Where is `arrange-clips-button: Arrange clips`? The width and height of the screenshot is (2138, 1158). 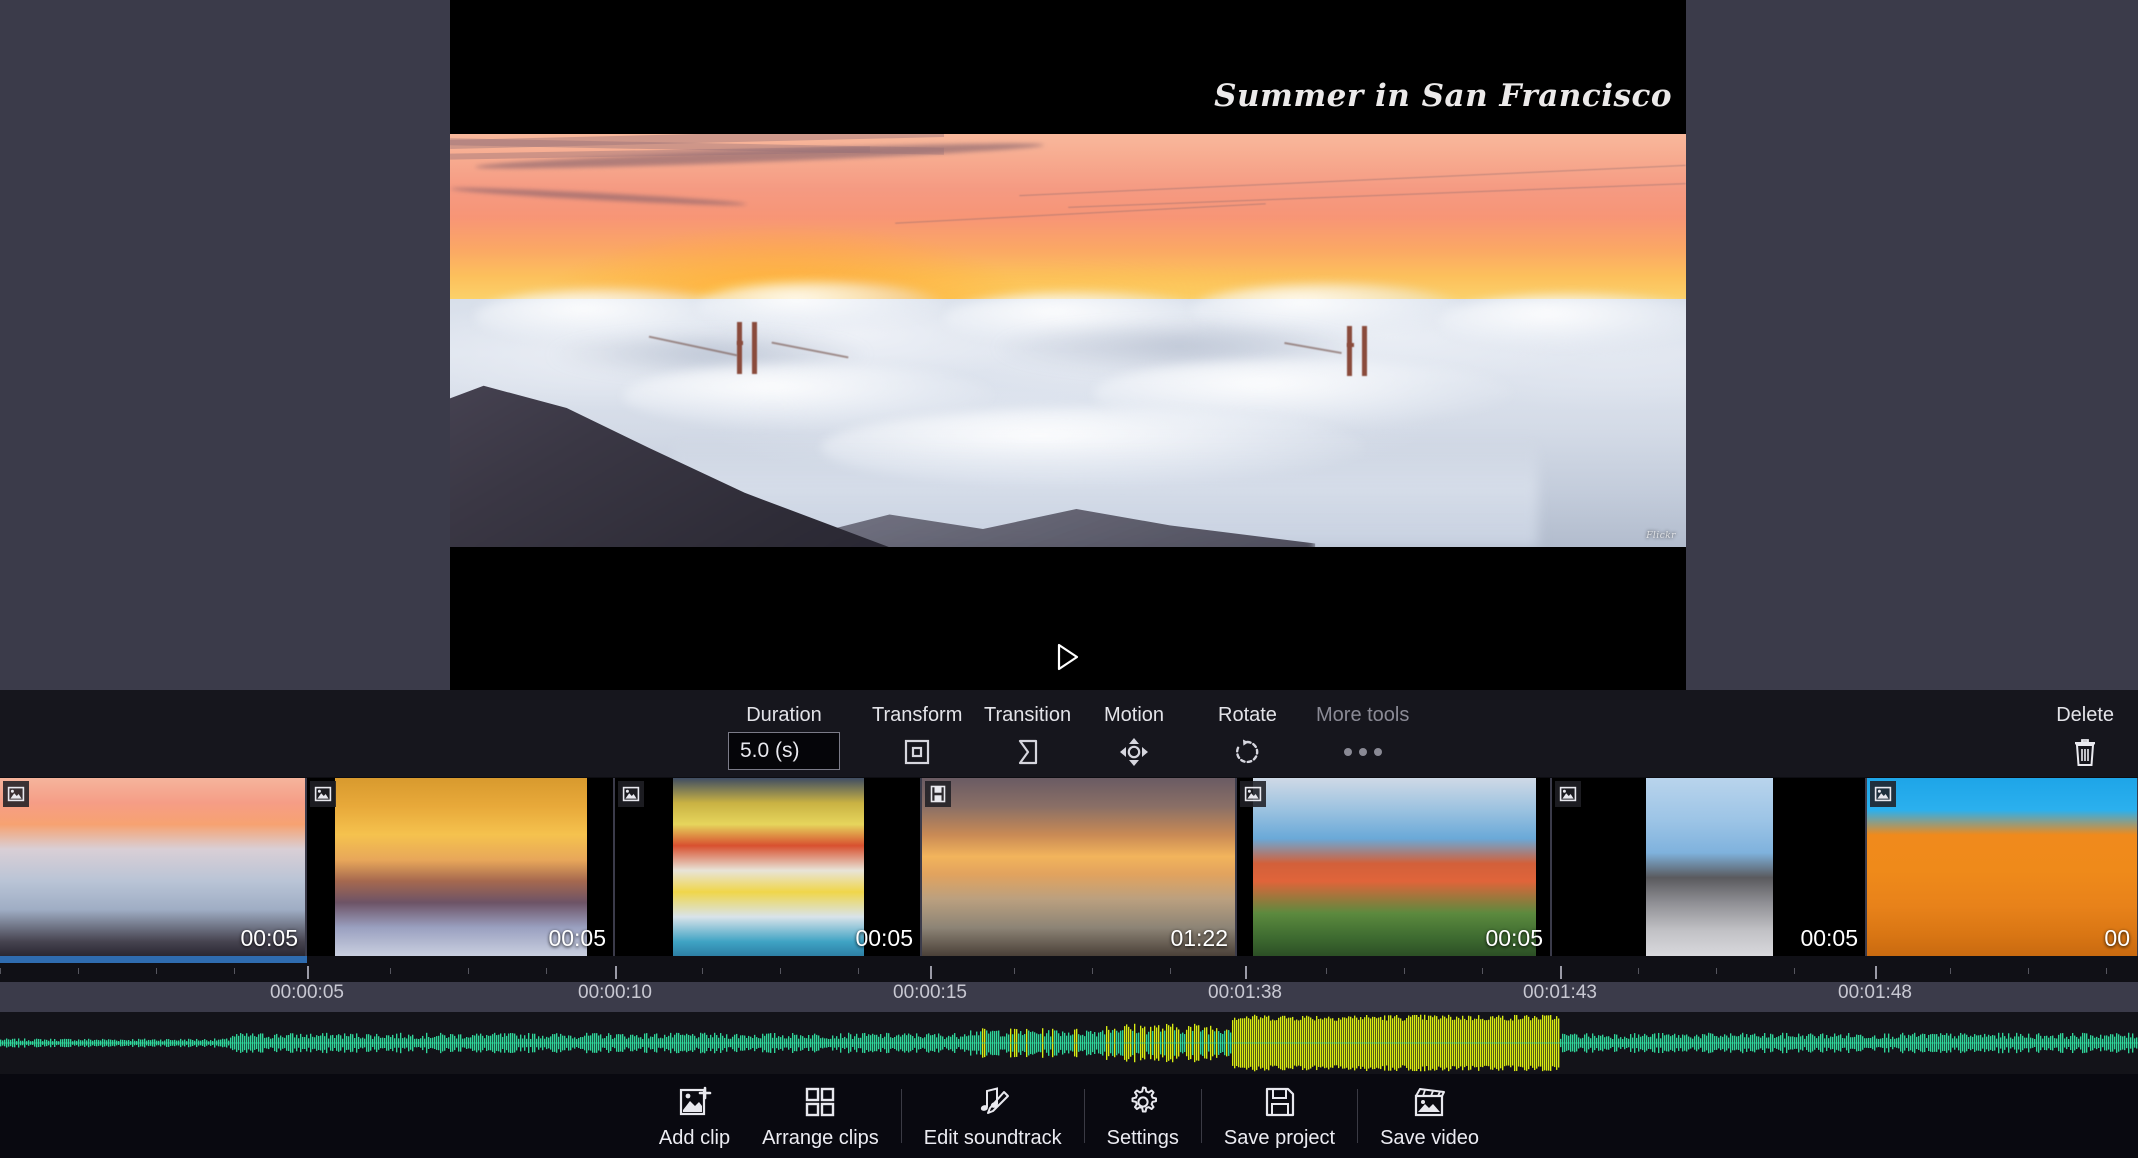
arrange-clips-button: Arrange clips is located at coordinates (820, 1116).